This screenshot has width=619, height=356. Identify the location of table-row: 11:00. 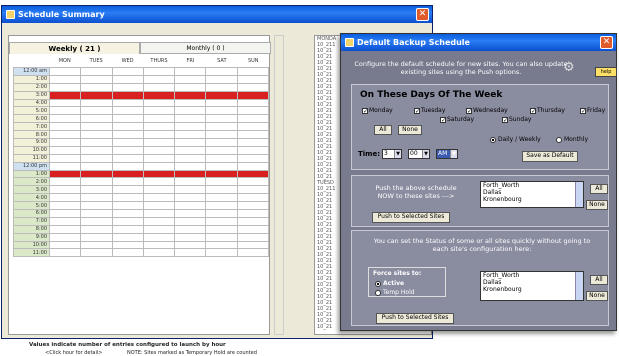
(141, 253).